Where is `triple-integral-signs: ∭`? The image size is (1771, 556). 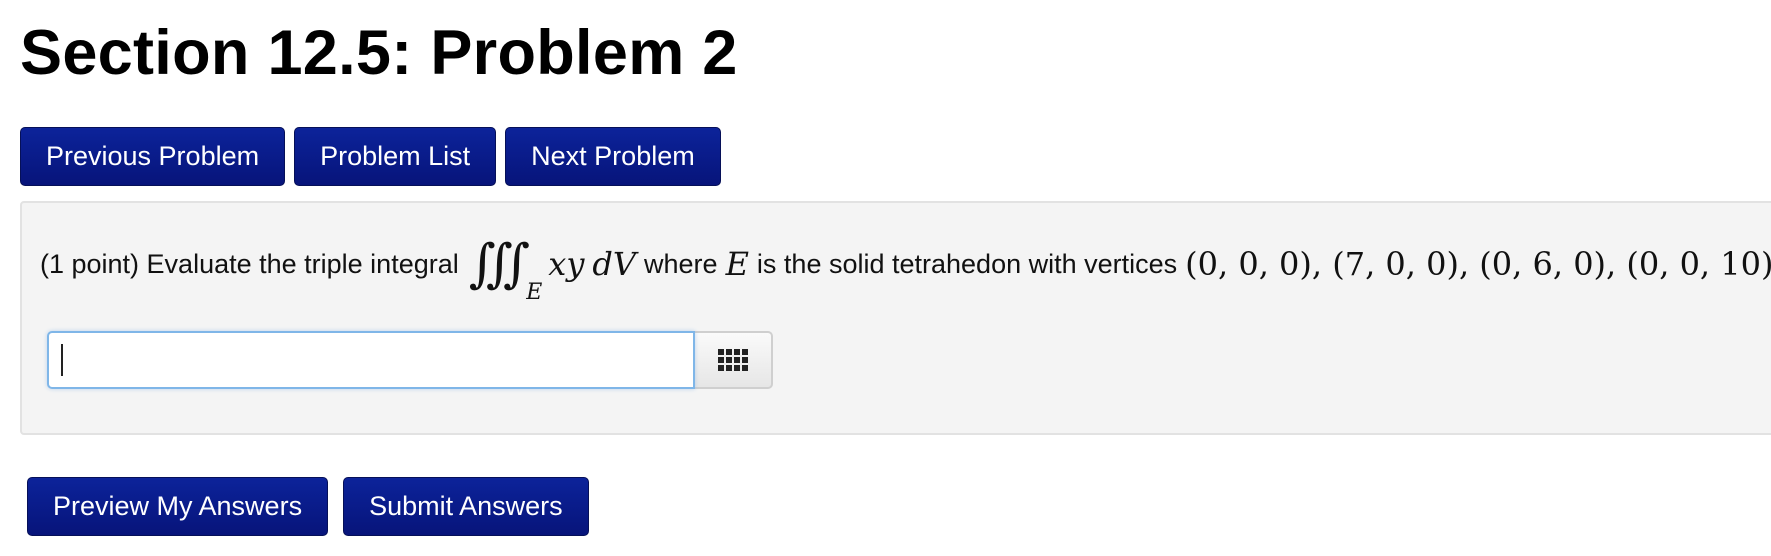 triple-integral-signs: ∭ is located at coordinates (499, 264).